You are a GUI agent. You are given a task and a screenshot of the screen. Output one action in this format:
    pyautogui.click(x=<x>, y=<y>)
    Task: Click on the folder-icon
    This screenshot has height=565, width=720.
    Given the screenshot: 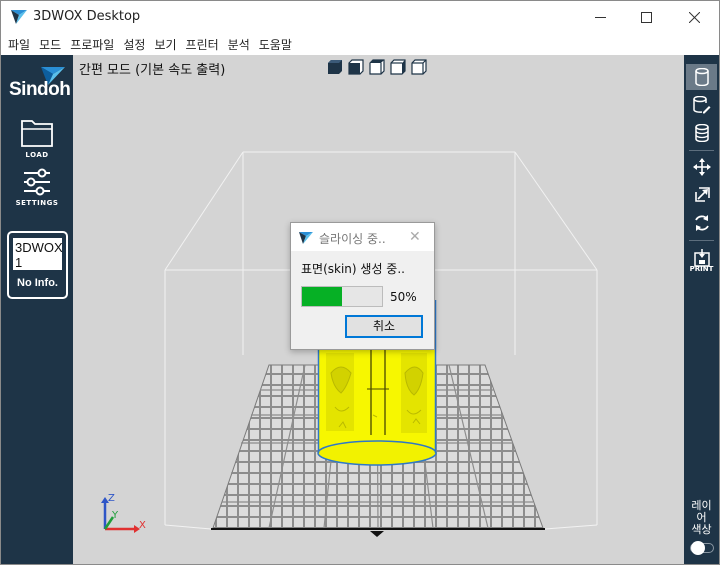 What is the action you would take?
    pyautogui.click(x=37, y=133)
    